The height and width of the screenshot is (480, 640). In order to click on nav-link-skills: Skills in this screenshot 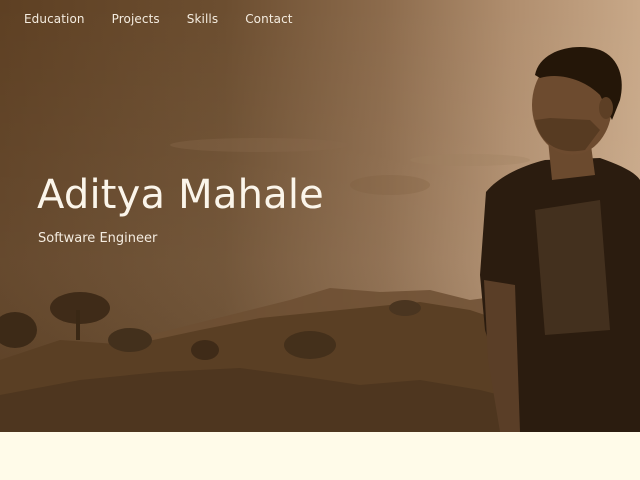, I will do `click(202, 19)`.